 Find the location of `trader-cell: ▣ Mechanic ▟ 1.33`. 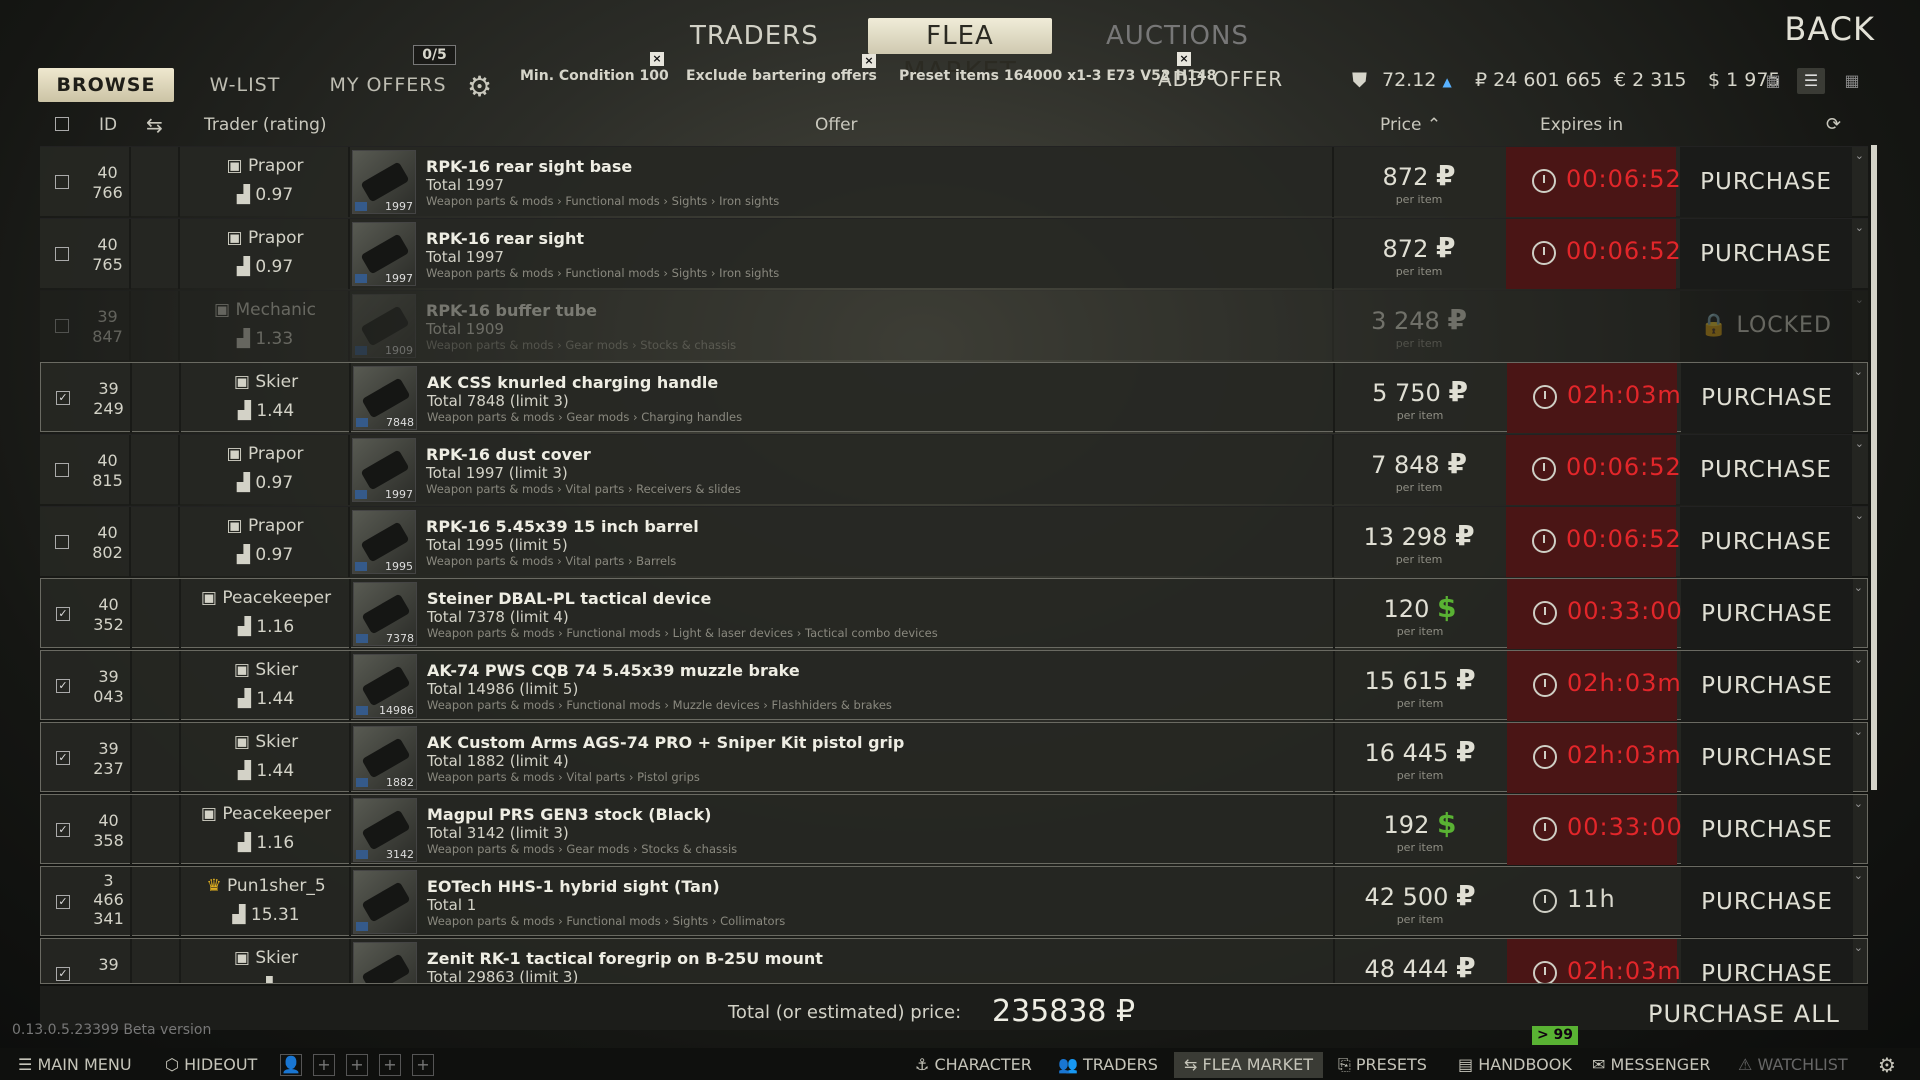

trader-cell: ▣ Mechanic ▟ 1.33 is located at coordinates (265, 326).